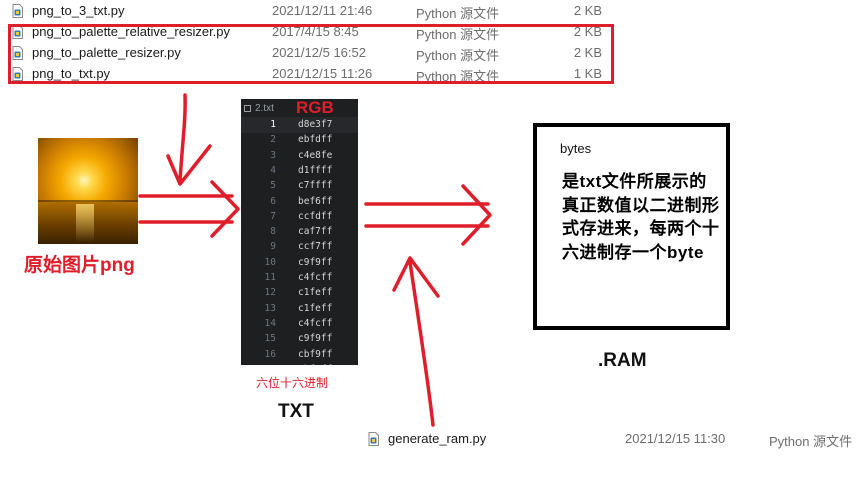 The height and width of the screenshot is (497, 861). What do you see at coordinates (416, 277) in the screenshot?
I see `up-arrow-head` at bounding box center [416, 277].